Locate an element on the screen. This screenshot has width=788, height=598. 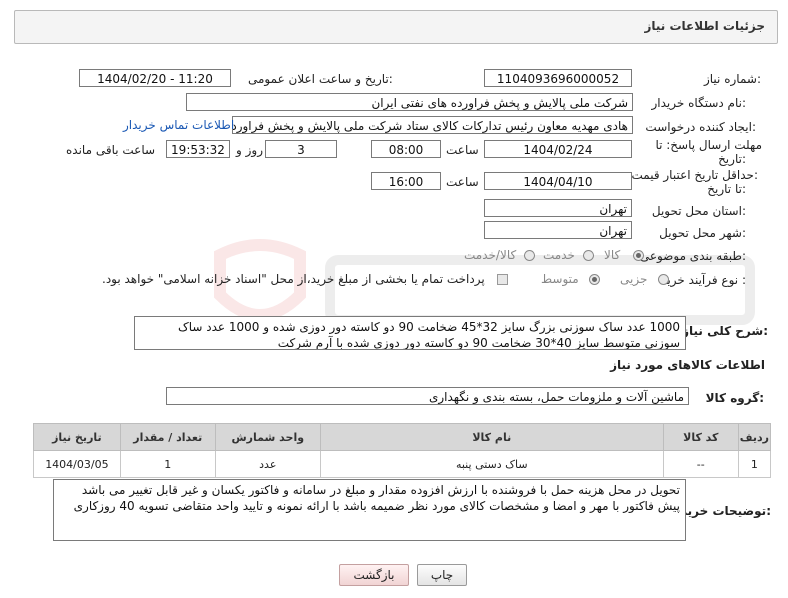
deadline-label-1: مهلت ارسال پاسخ: تا is located at coordinates (708, 145).